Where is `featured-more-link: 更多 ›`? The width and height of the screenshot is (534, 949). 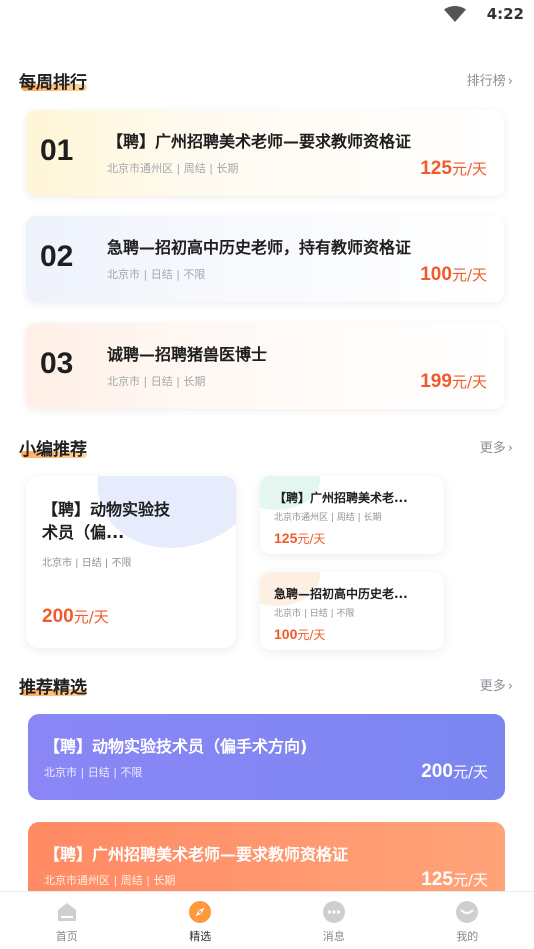 featured-more-link: 更多 › is located at coordinates (496, 684).